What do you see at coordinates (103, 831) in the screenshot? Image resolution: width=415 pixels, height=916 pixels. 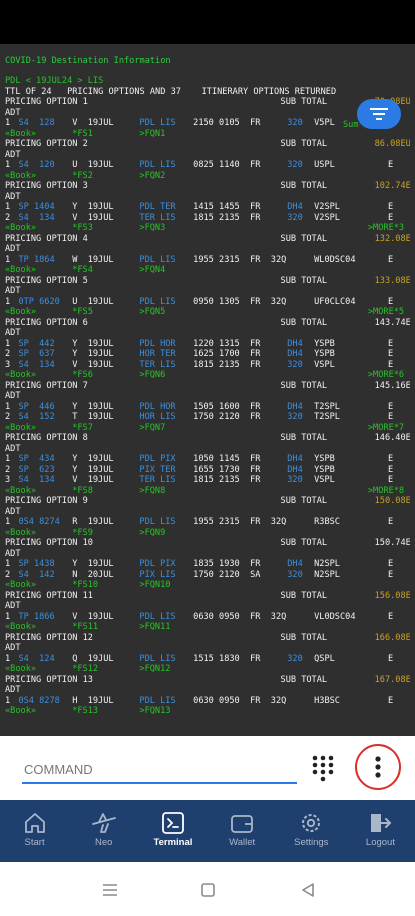 I see `nav-neo: Neo` at bounding box center [103, 831].